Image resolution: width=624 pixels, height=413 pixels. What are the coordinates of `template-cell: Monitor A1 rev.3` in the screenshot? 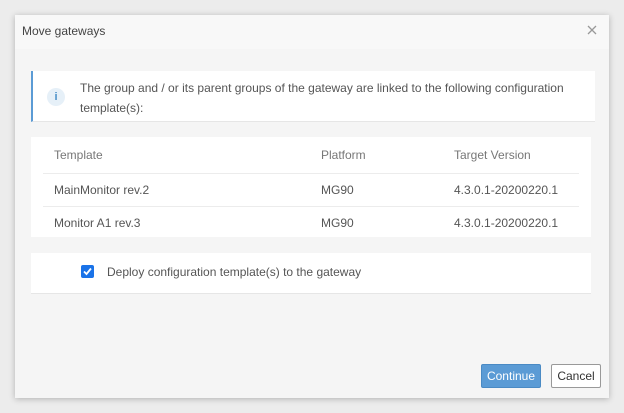 It's located at (97, 223).